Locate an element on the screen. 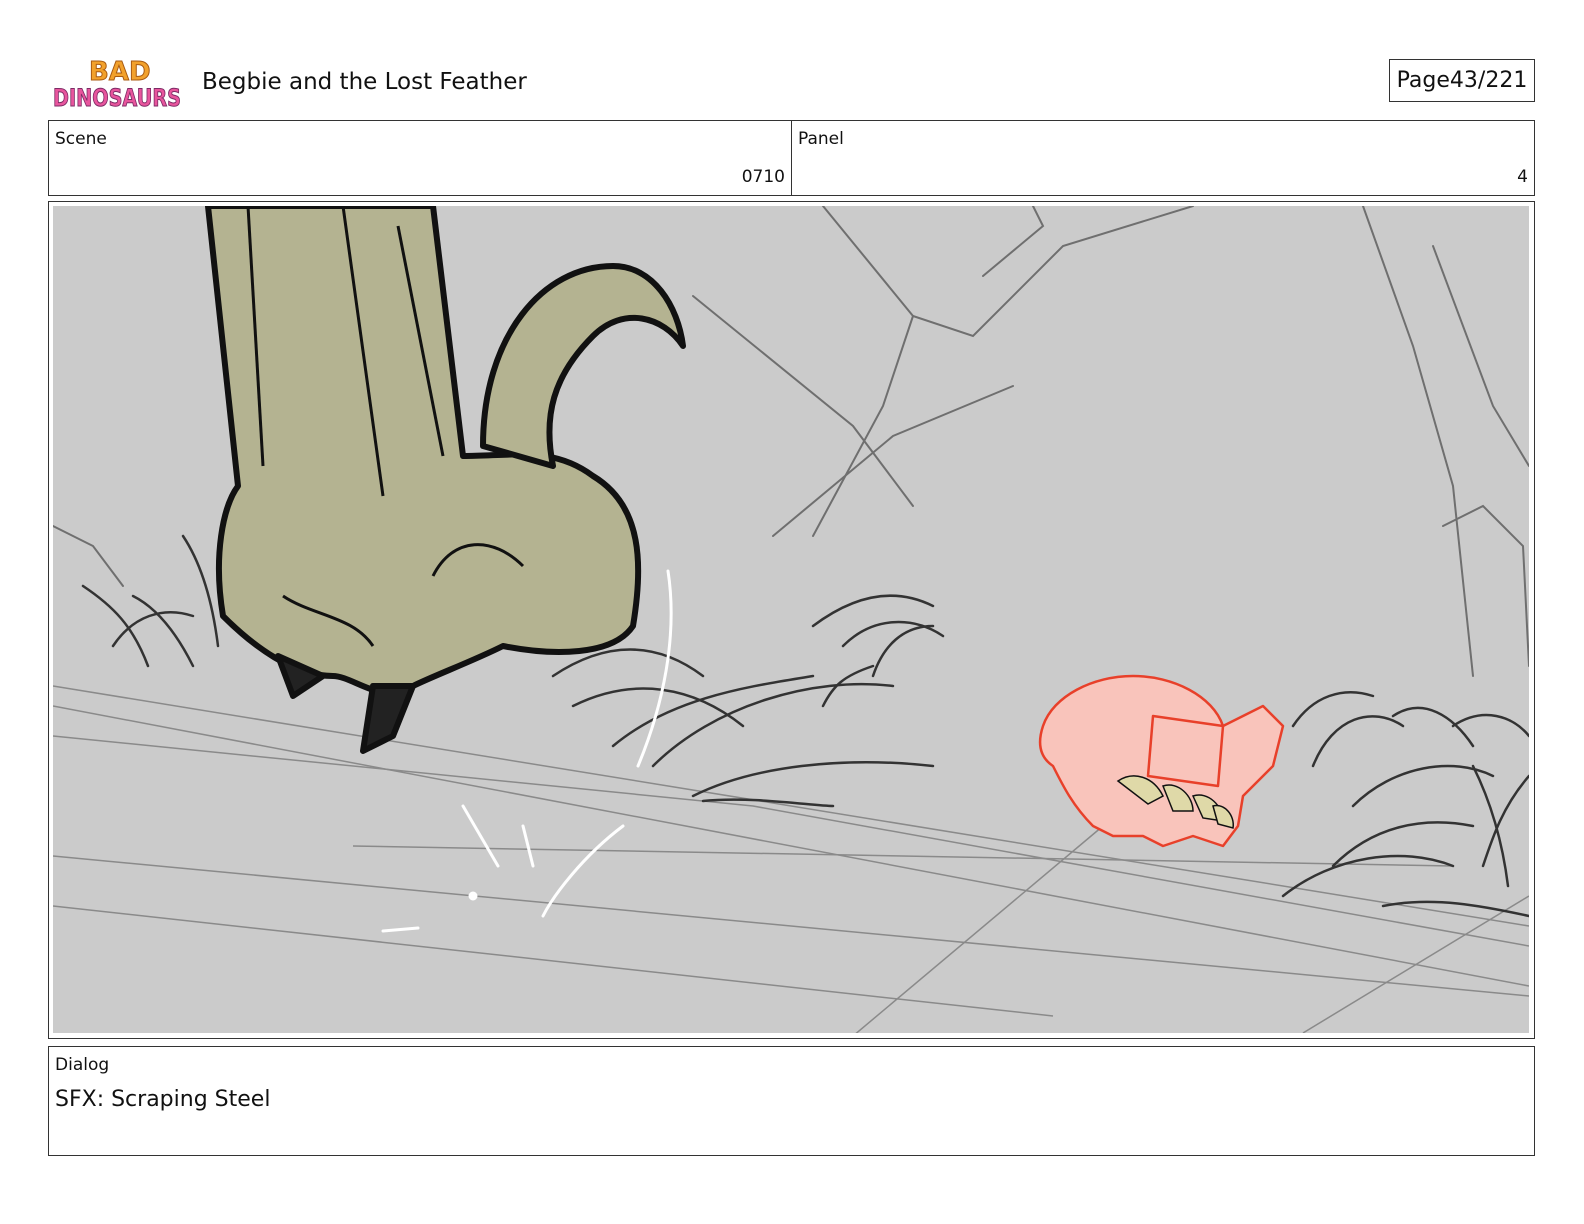 The height and width of the screenshot is (1224, 1584). dialog-label: Dialog is located at coordinates (82, 1065).